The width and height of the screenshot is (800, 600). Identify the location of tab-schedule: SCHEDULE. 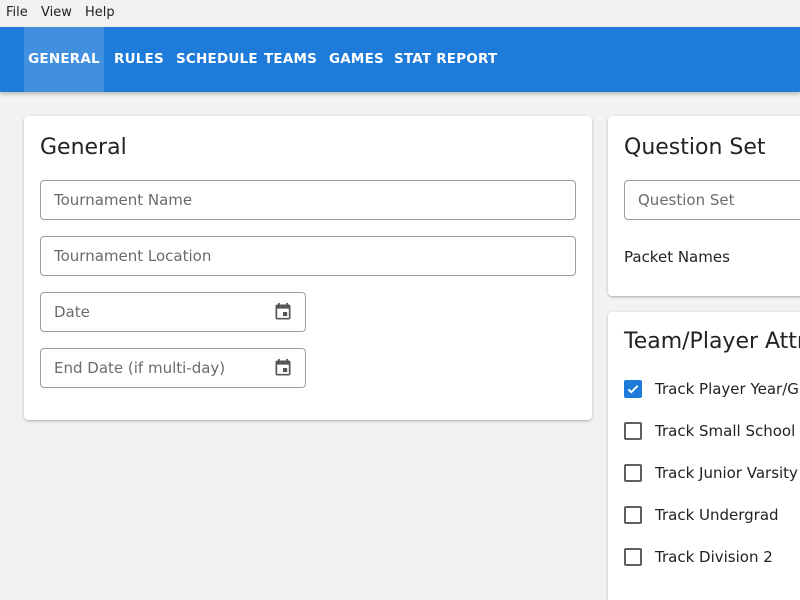
(217, 59).